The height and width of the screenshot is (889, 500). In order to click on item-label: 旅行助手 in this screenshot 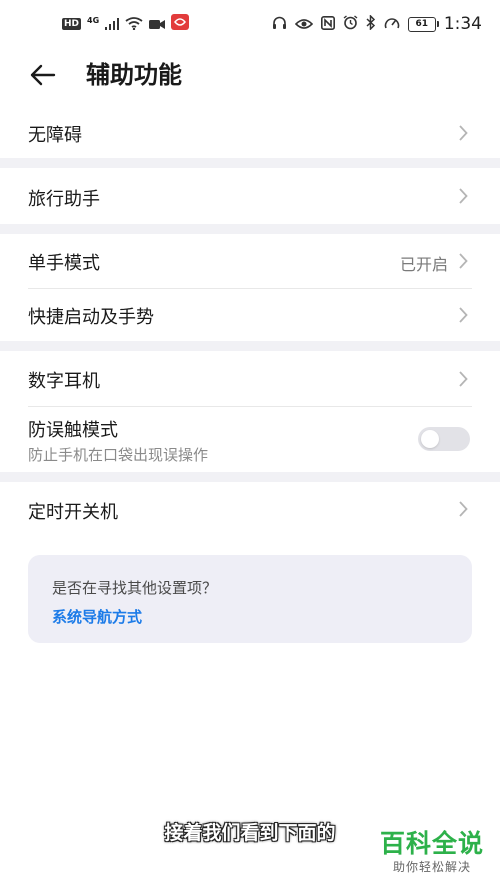, I will do `click(64, 199)`.